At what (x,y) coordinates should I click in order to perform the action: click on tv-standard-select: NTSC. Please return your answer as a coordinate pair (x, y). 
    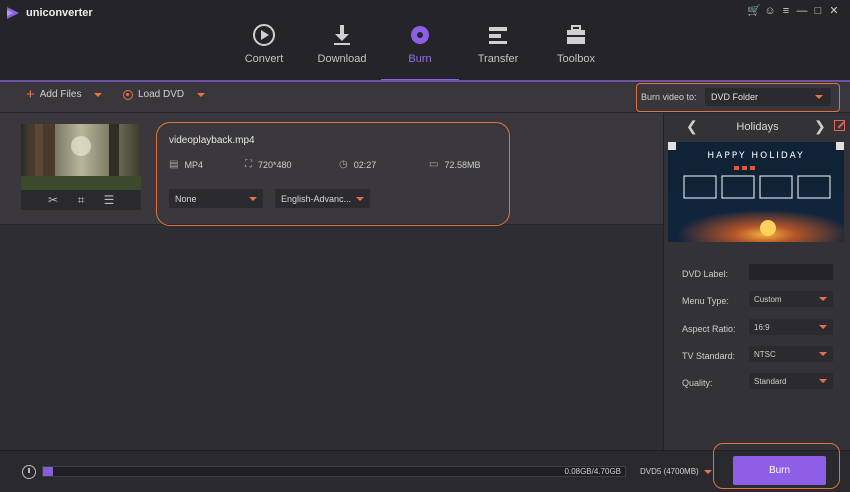
    Looking at the image, I should click on (791, 354).